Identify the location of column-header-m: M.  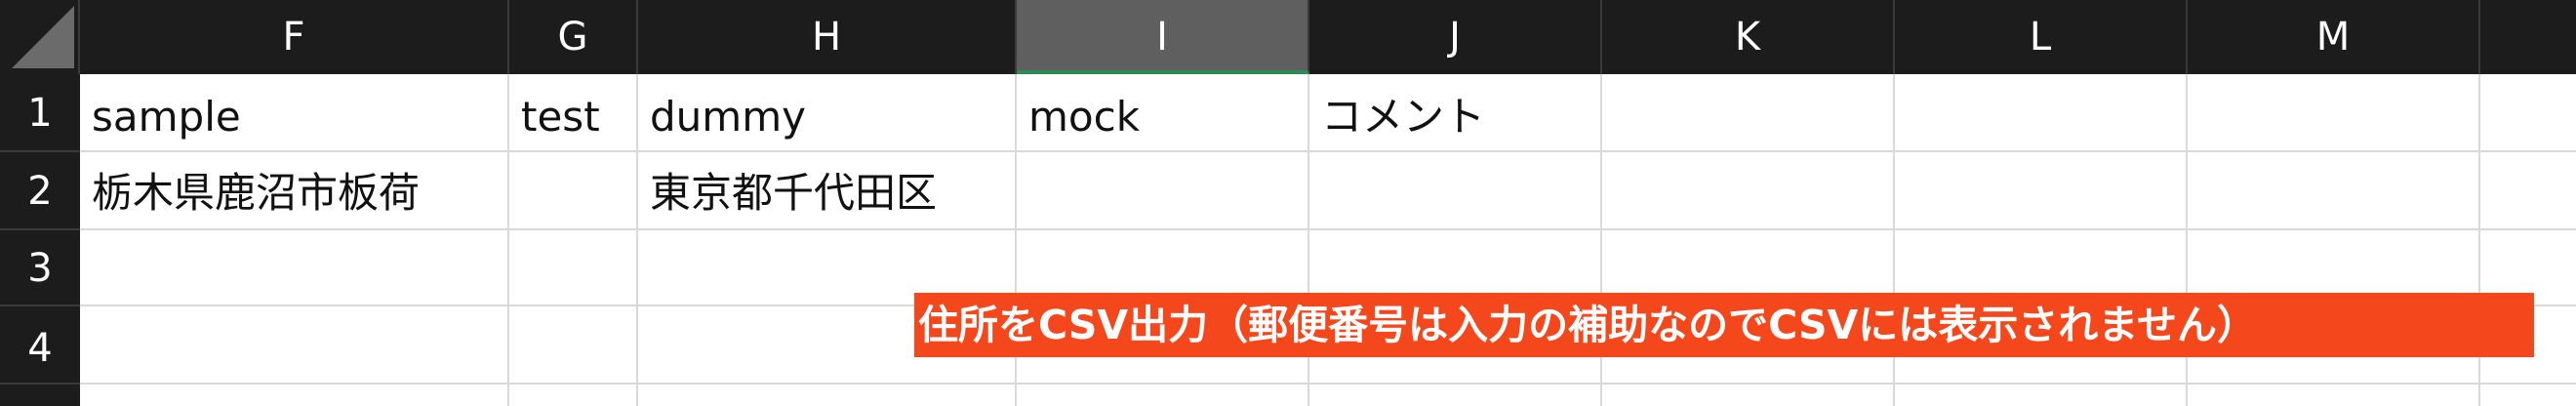
(2334, 37).